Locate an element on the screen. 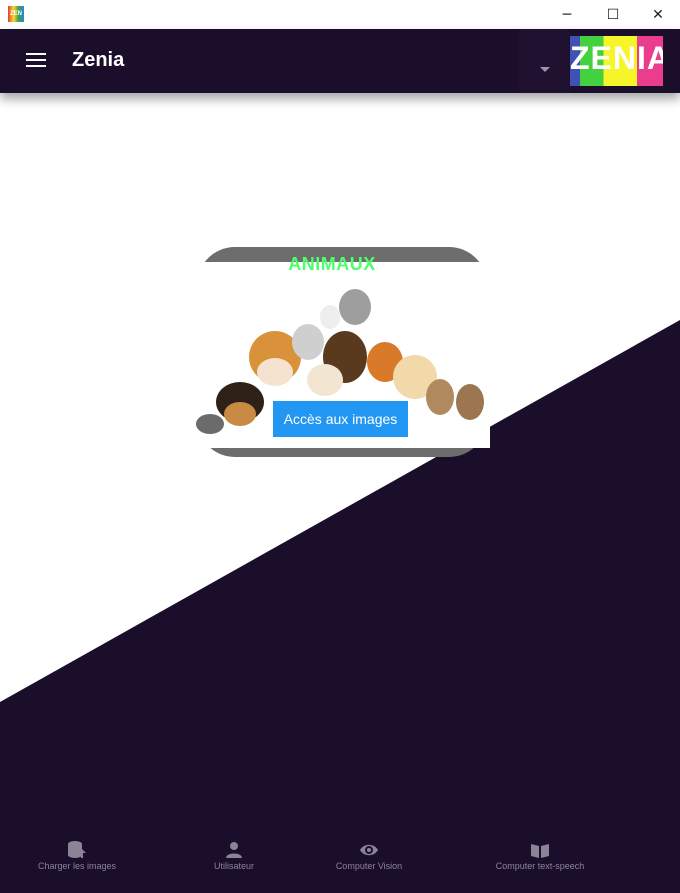 Image resolution: width=680 pixels, height=893 pixels. eye-icon is located at coordinates (369, 850).